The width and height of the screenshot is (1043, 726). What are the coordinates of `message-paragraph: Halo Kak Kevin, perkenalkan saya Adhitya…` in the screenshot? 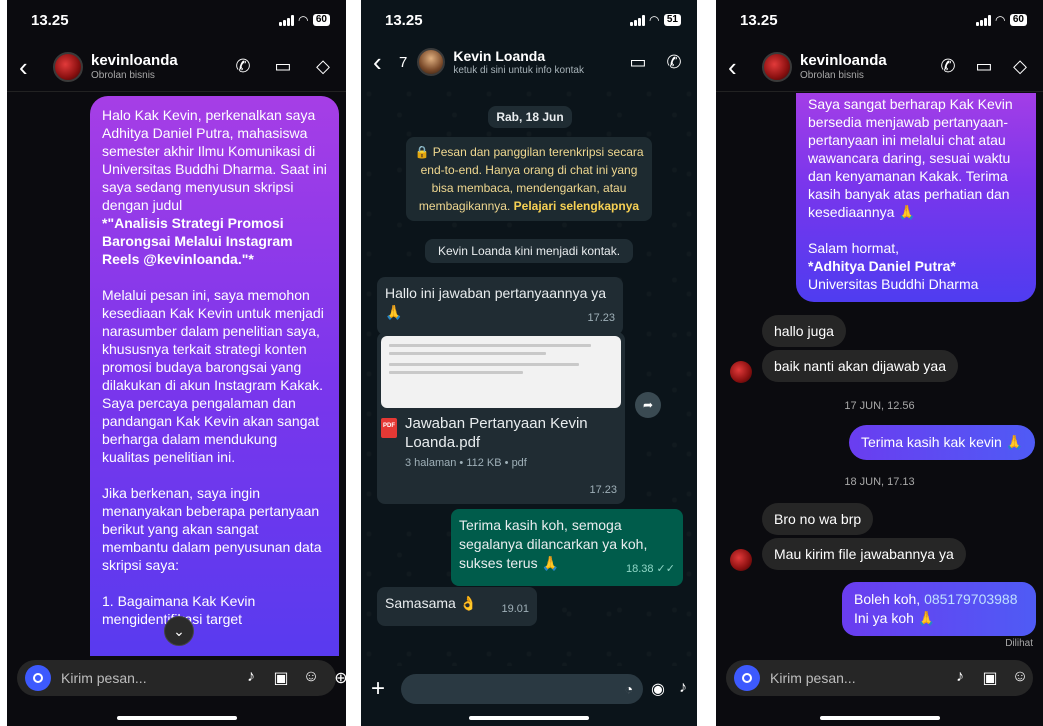 It's located at (214, 160).